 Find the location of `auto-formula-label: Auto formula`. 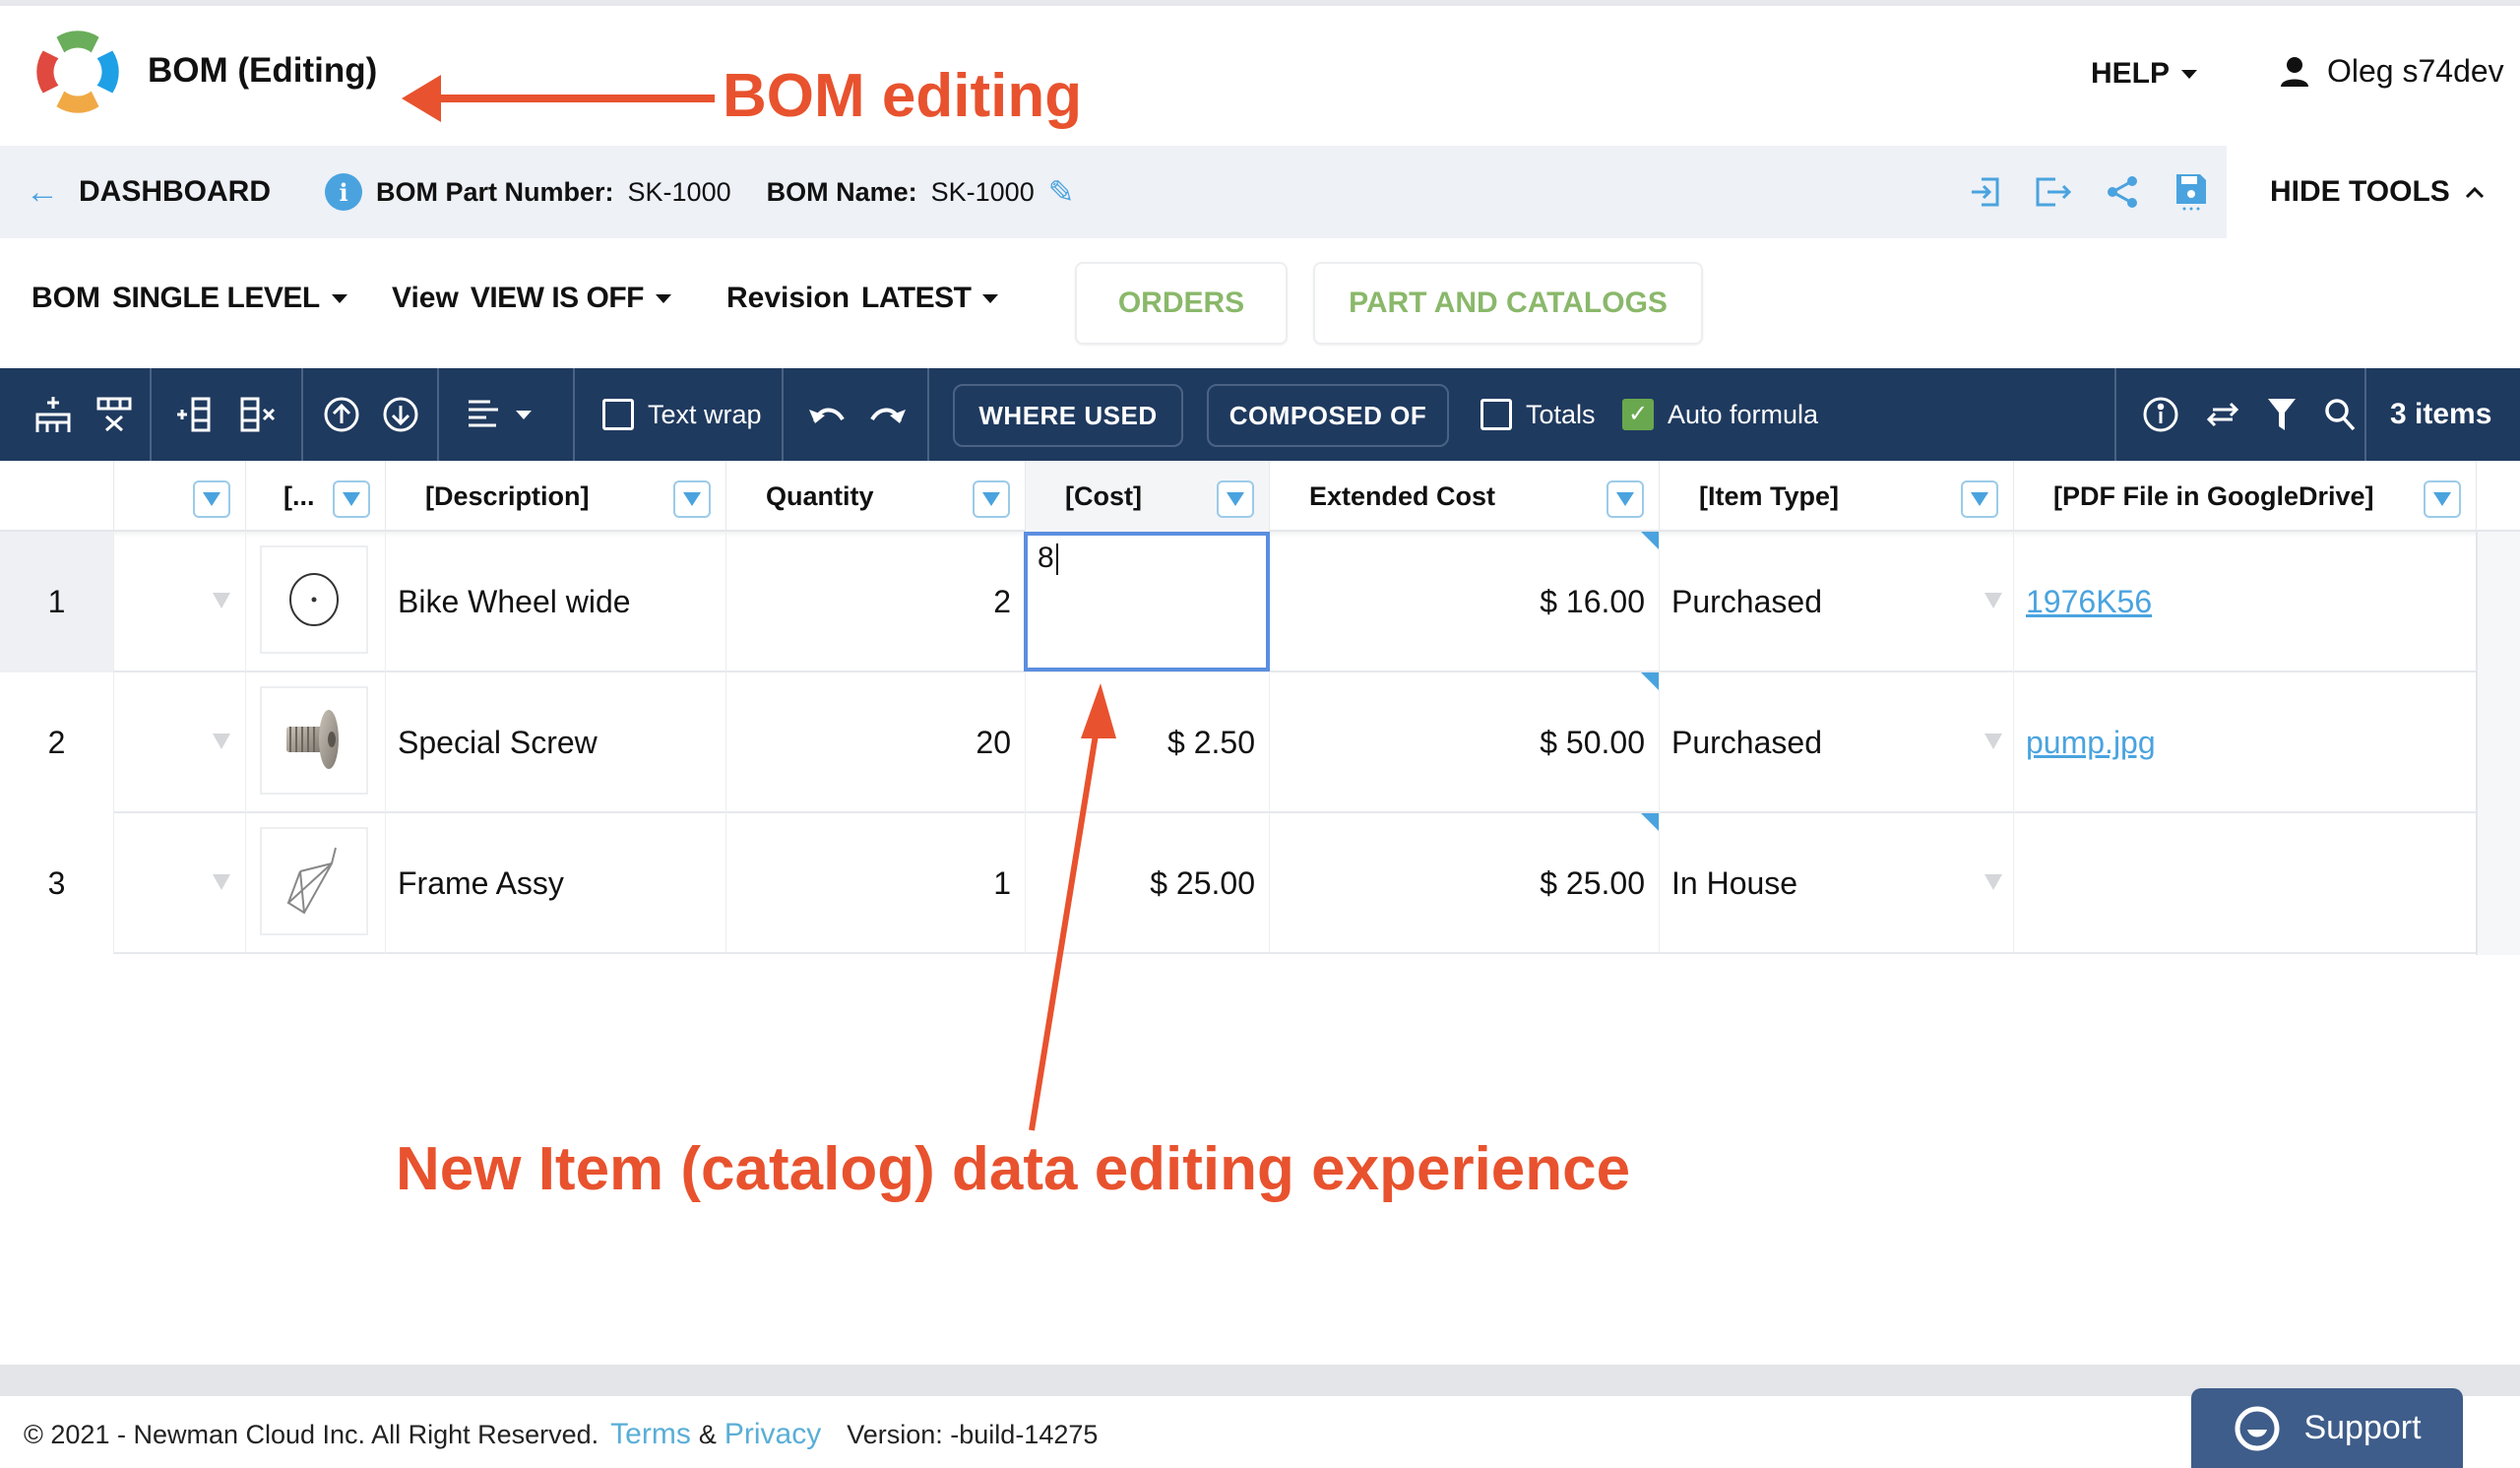

auto-formula-label: Auto formula is located at coordinates (1743, 414).